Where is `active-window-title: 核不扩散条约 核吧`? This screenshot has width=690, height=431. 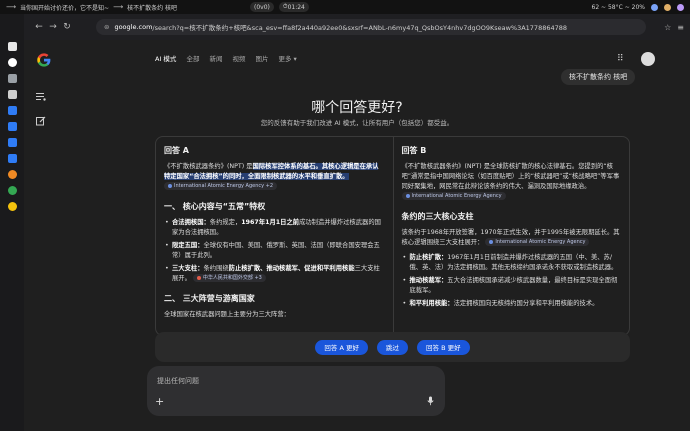 active-window-title: 核不扩散条约 核吧 is located at coordinates (152, 7).